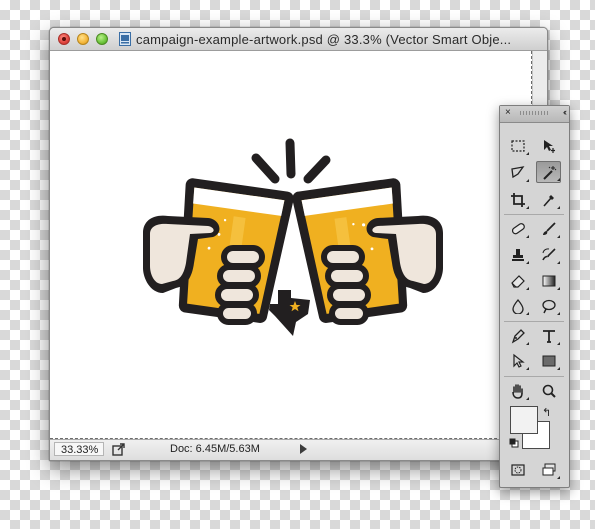  What do you see at coordinates (518, 173) in the screenshot?
I see `lasso-icon` at bounding box center [518, 173].